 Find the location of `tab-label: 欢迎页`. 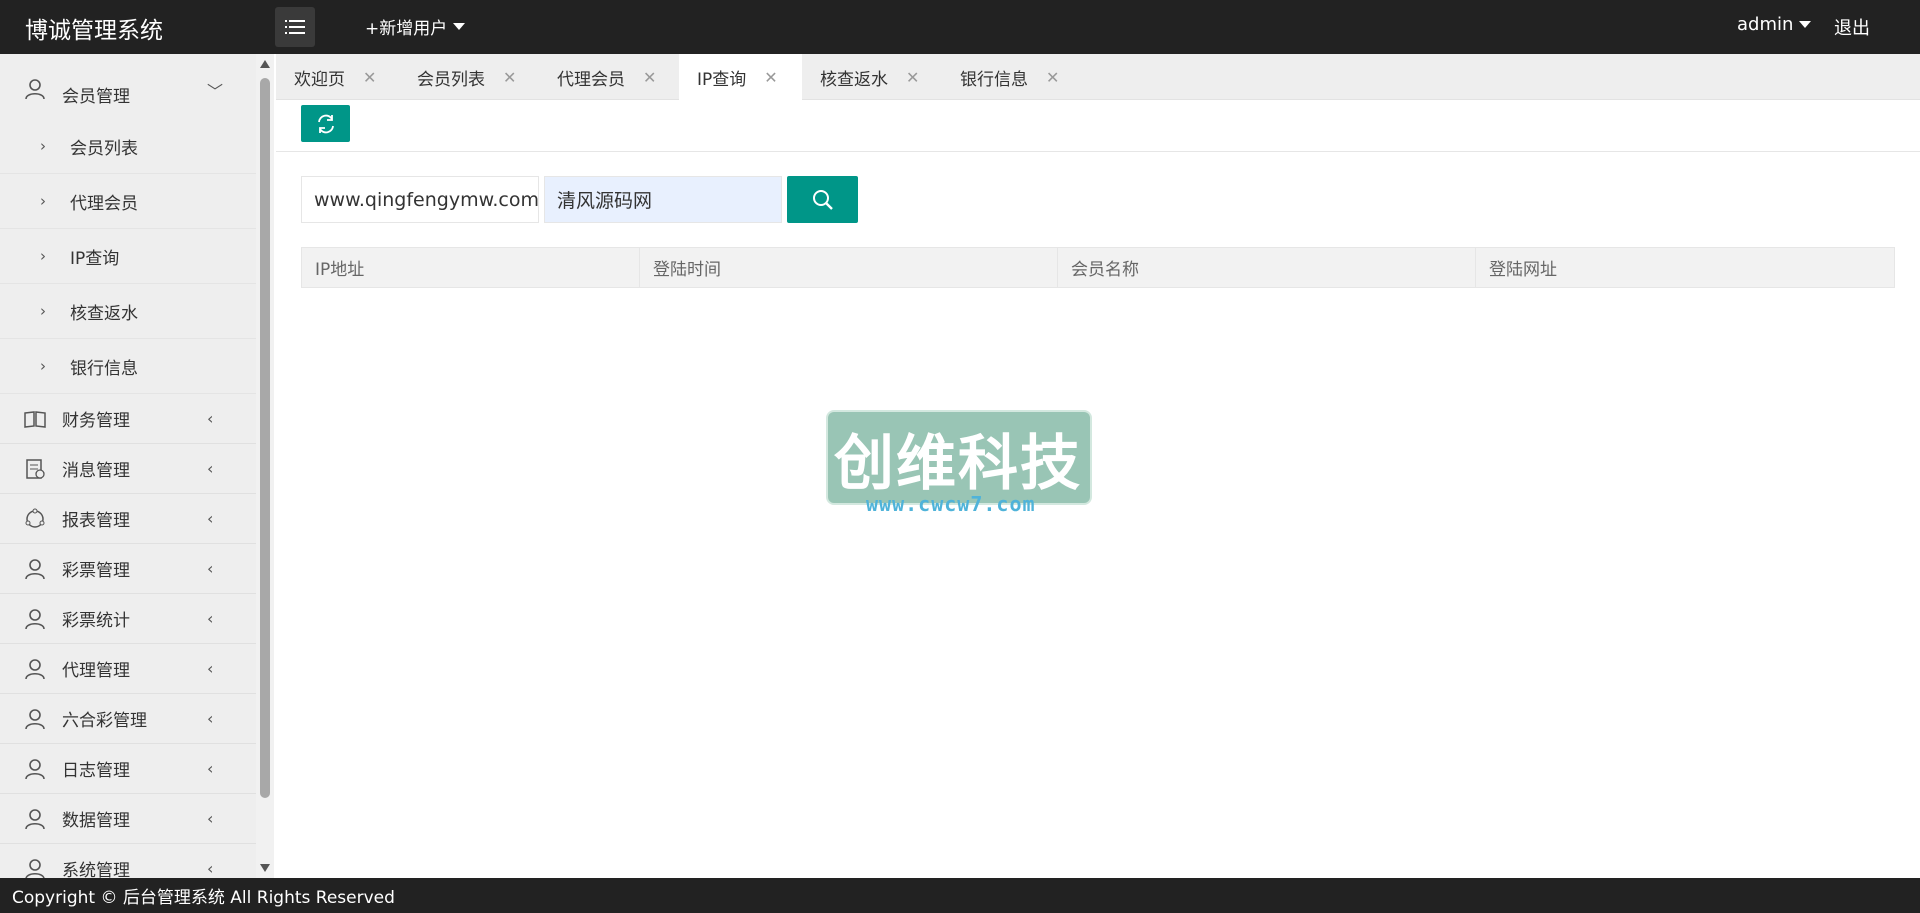

tab-label: 欢迎页 is located at coordinates (319, 79).